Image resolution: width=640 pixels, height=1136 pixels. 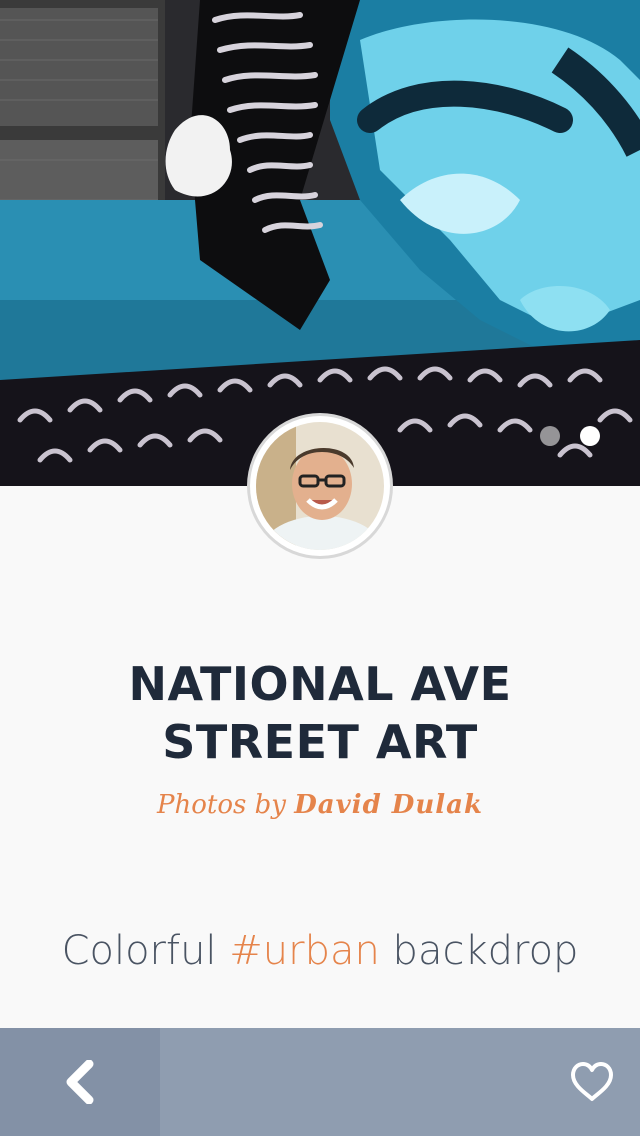 I want to click on title-line-1: NATIONAL AVE, so click(x=320, y=684).